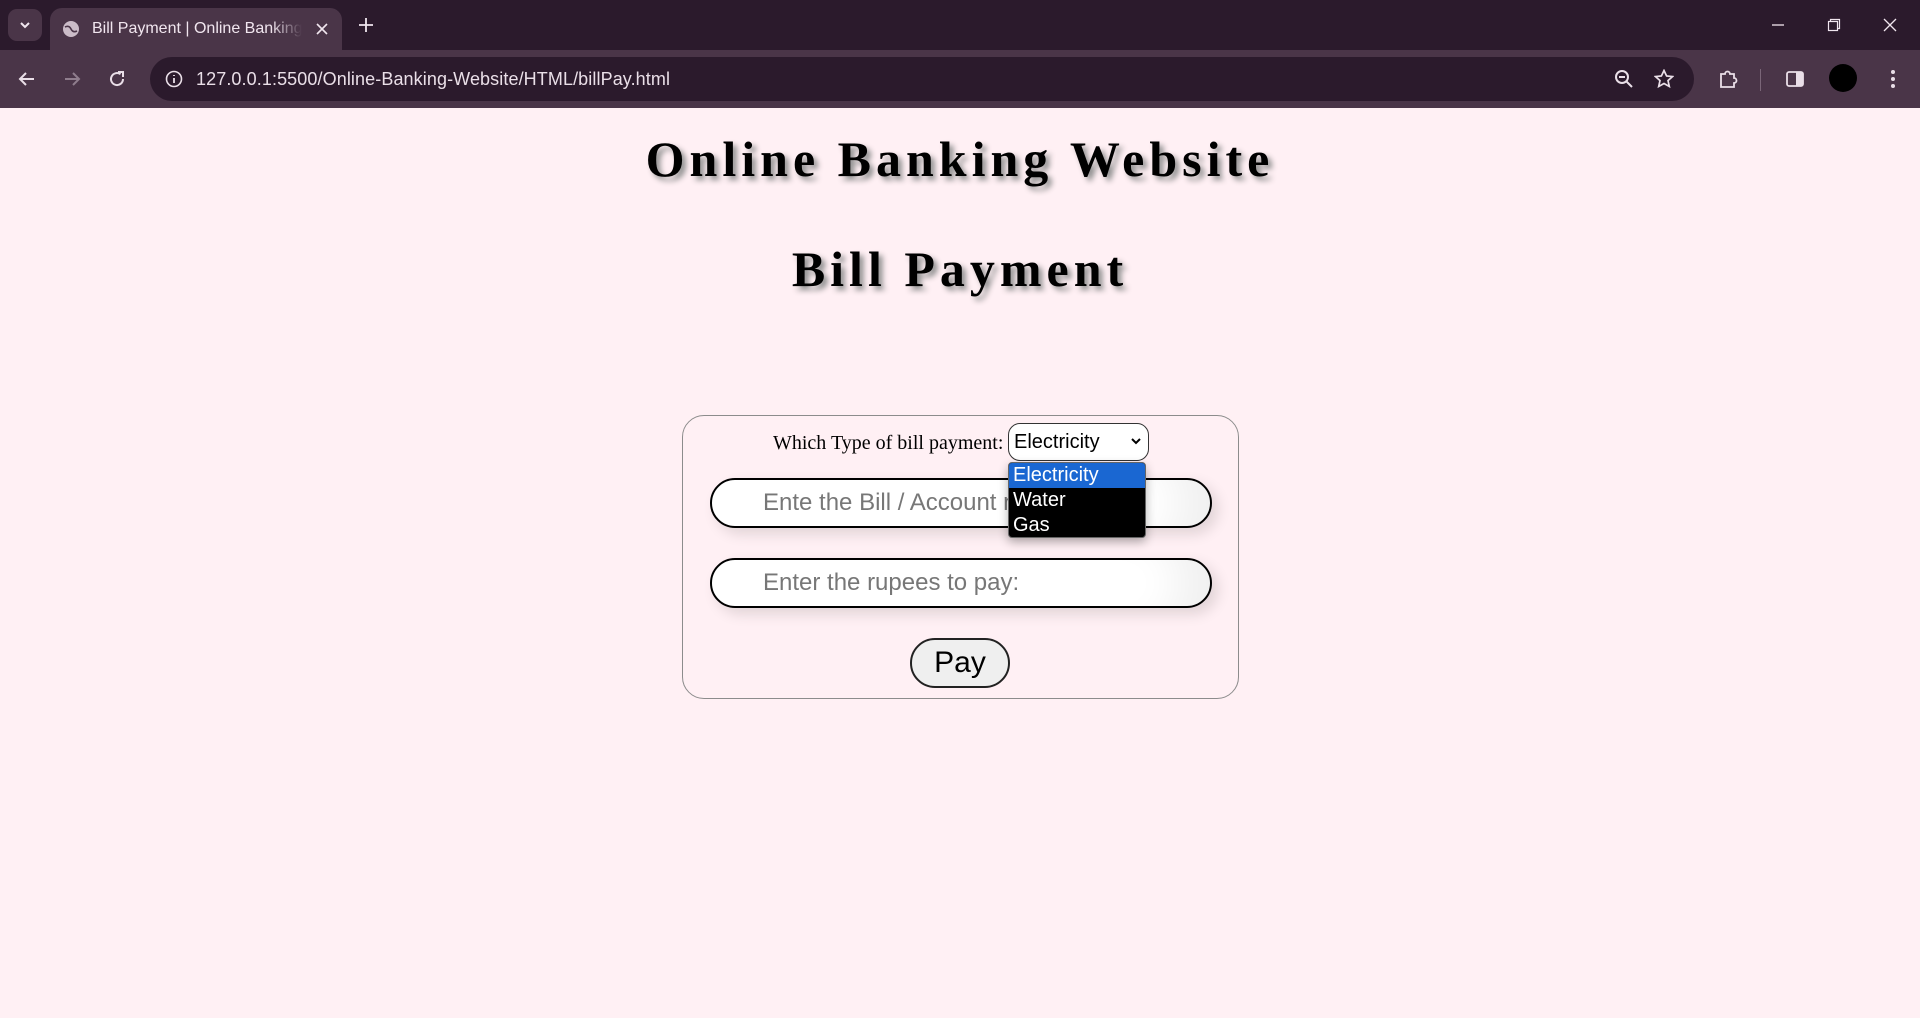  I want to click on option-water: Water, so click(1077, 500).